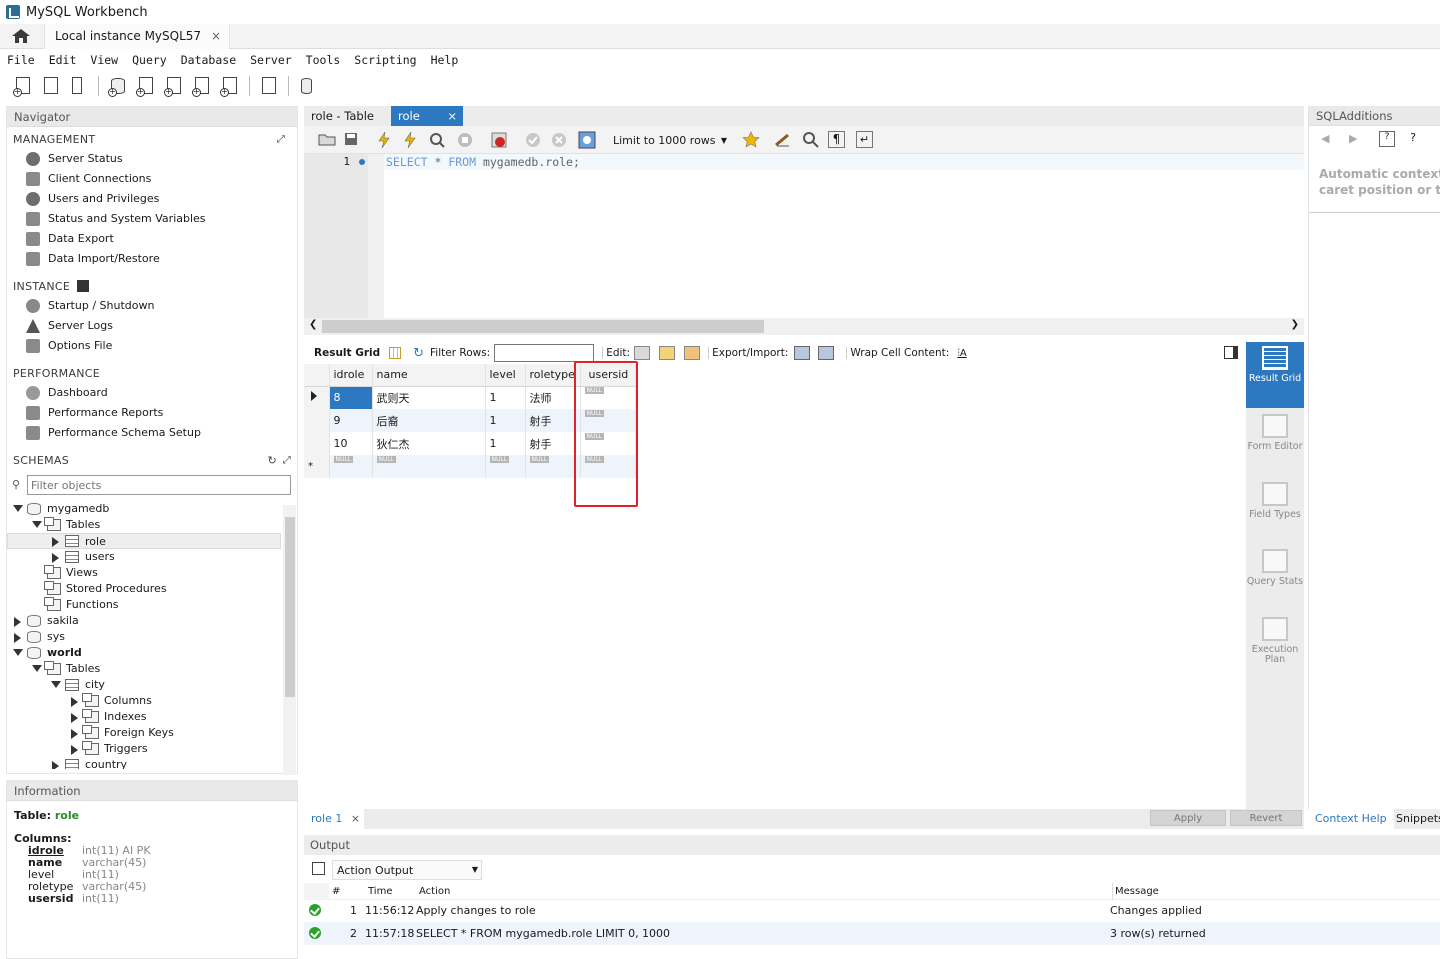  Describe the element at coordinates (429, 375) in the screenshot. I see `column-header-name: name` at that location.